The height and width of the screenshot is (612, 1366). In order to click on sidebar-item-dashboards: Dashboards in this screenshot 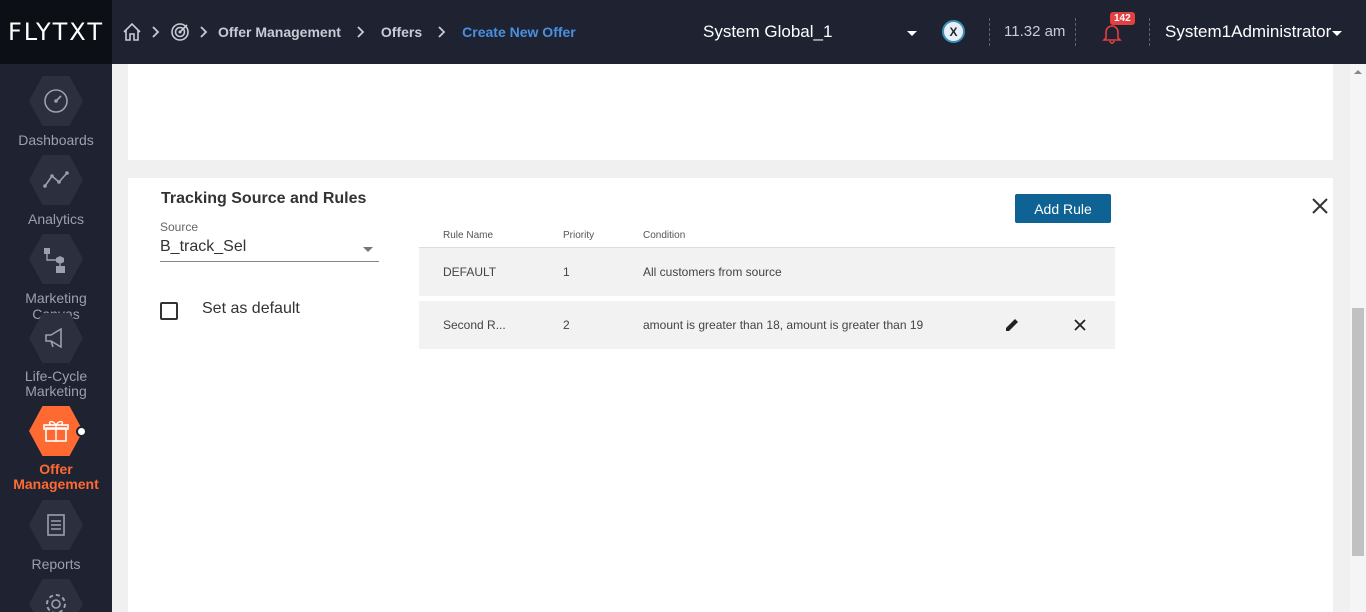, I will do `click(56, 112)`.